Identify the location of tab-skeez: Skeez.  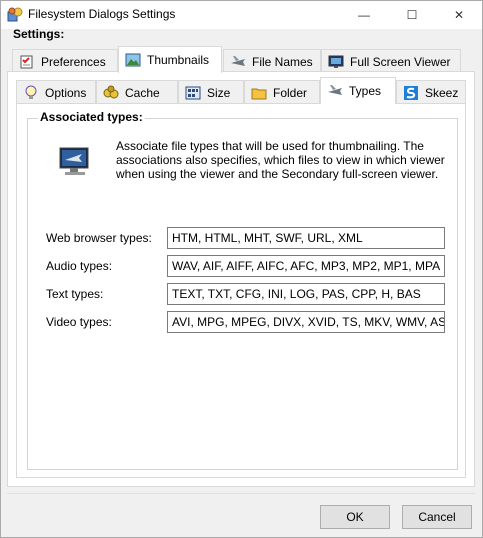
(431, 92).